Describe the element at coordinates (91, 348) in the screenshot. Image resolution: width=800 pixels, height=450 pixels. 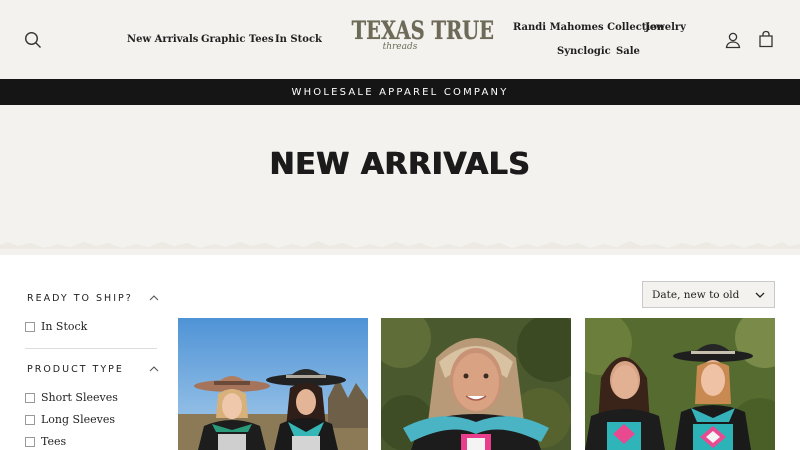
I see `filter-divider` at that location.